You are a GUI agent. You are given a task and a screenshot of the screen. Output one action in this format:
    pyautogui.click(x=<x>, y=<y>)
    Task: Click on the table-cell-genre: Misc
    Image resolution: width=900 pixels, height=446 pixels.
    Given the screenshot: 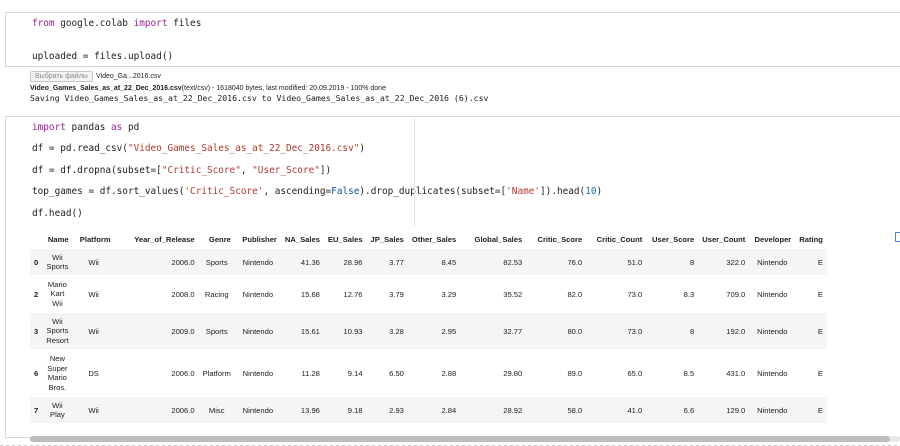 What is the action you would take?
    pyautogui.click(x=216, y=410)
    